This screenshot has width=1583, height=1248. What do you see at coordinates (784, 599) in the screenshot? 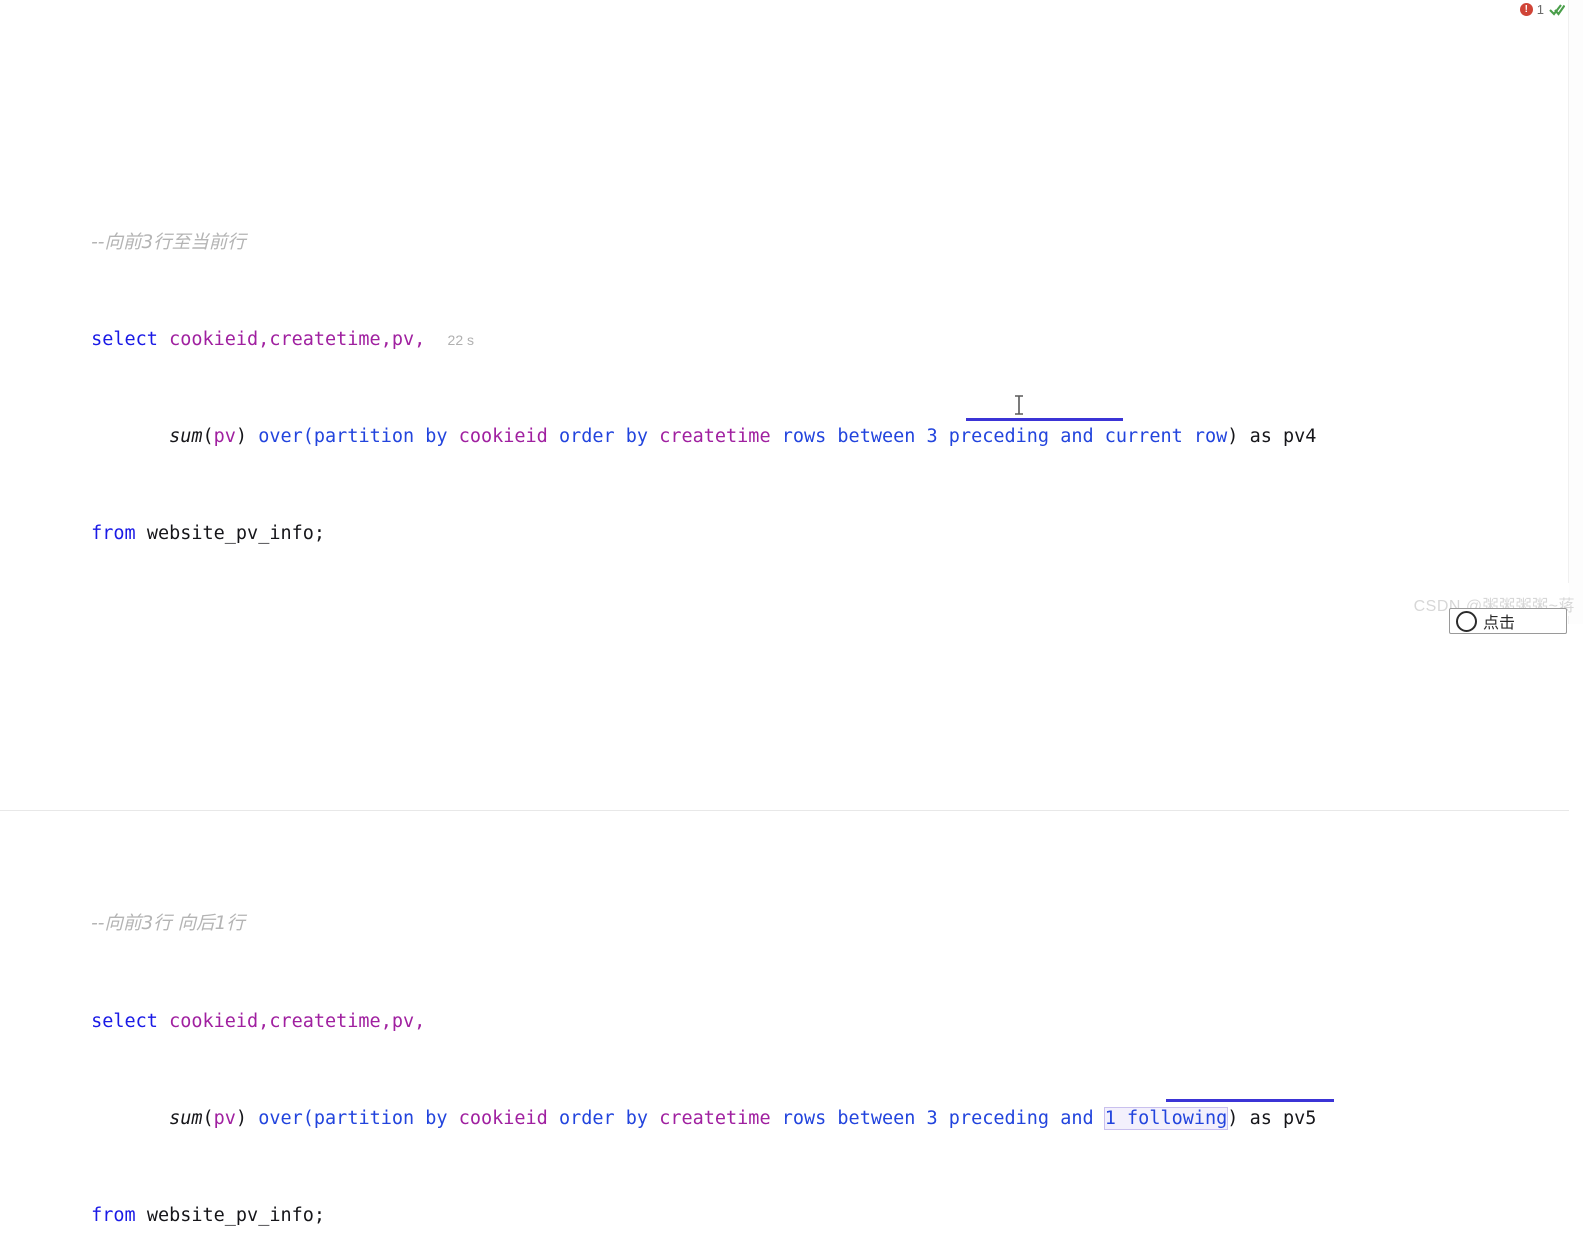
I see `block-spacer` at bounding box center [784, 599].